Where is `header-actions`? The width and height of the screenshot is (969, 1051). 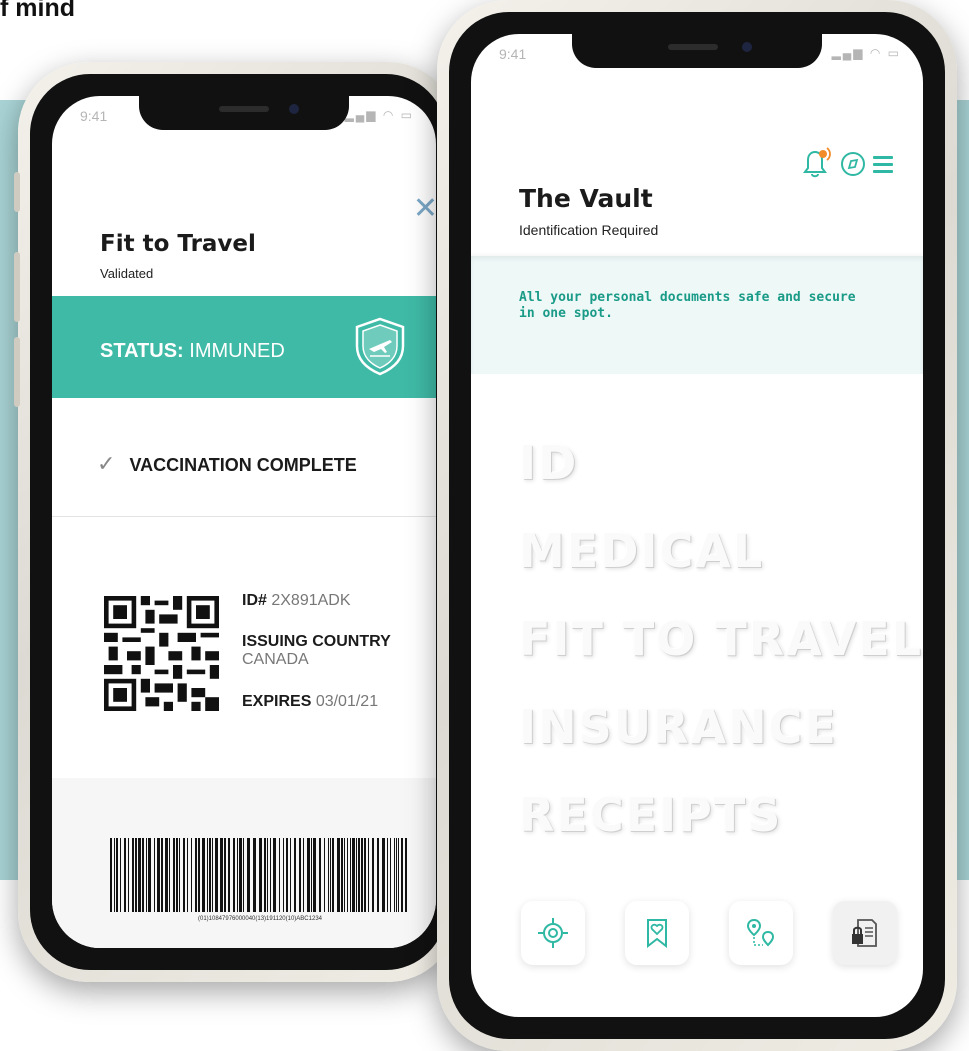
header-actions is located at coordinates (845, 165).